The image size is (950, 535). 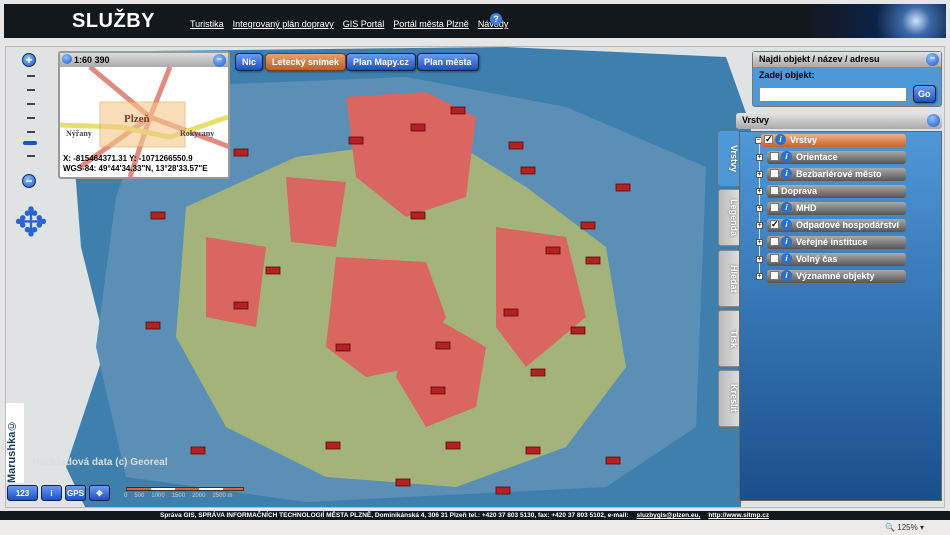 What do you see at coordinates (139, 496) in the screenshot?
I see `scale-label: 500` at bounding box center [139, 496].